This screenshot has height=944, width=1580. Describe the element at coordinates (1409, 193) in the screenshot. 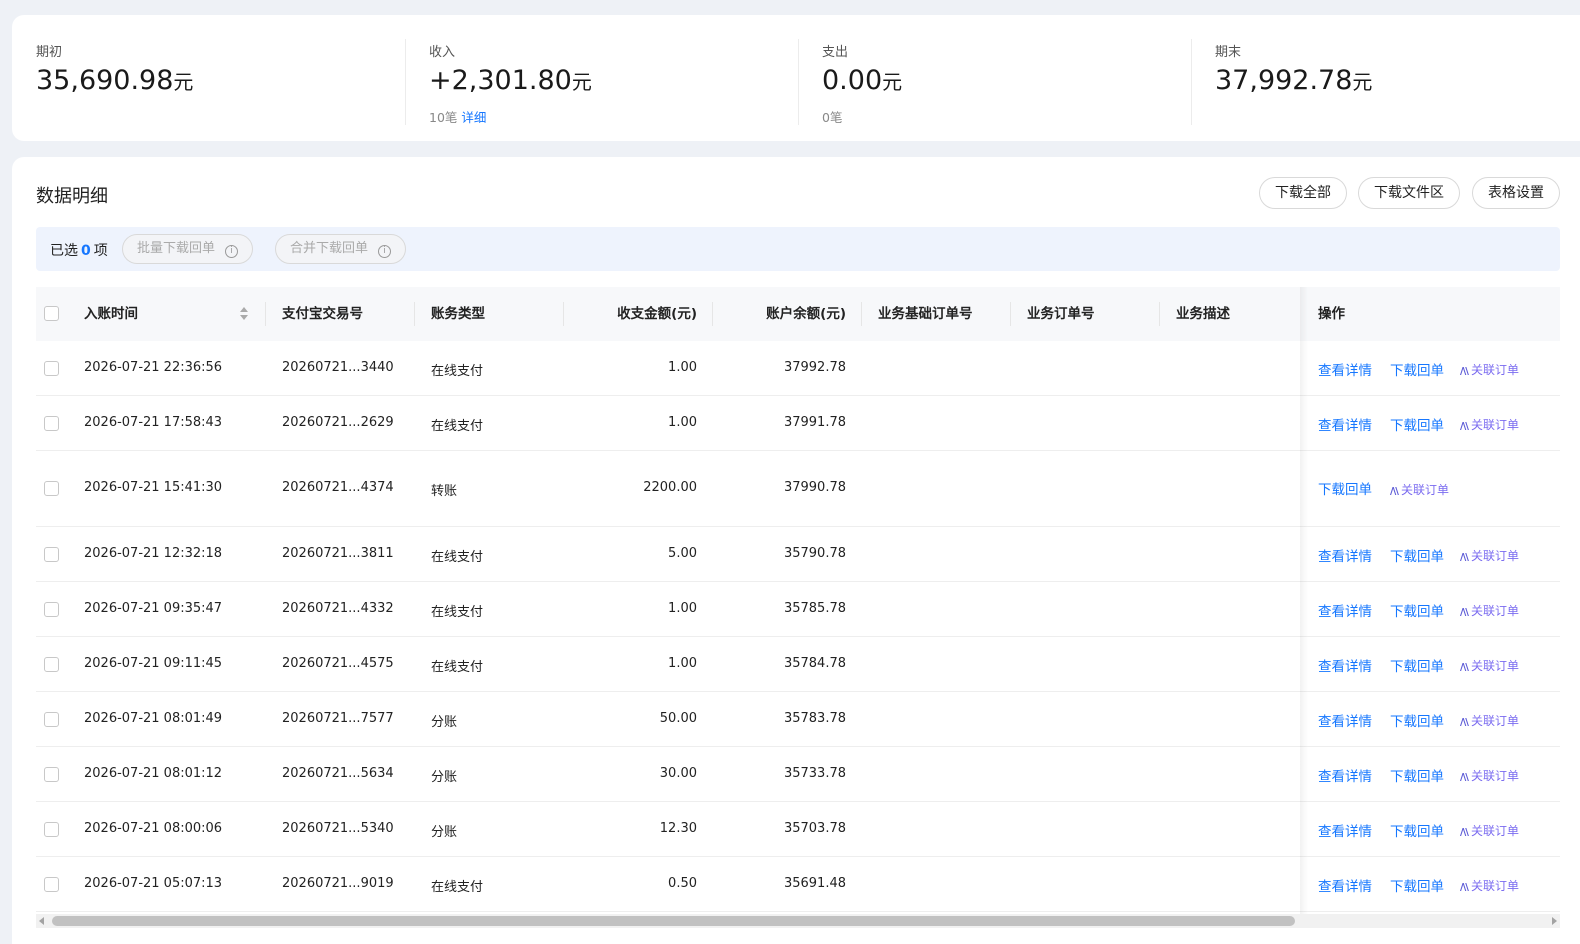

I see `download-area-button: 下载文件区` at that location.